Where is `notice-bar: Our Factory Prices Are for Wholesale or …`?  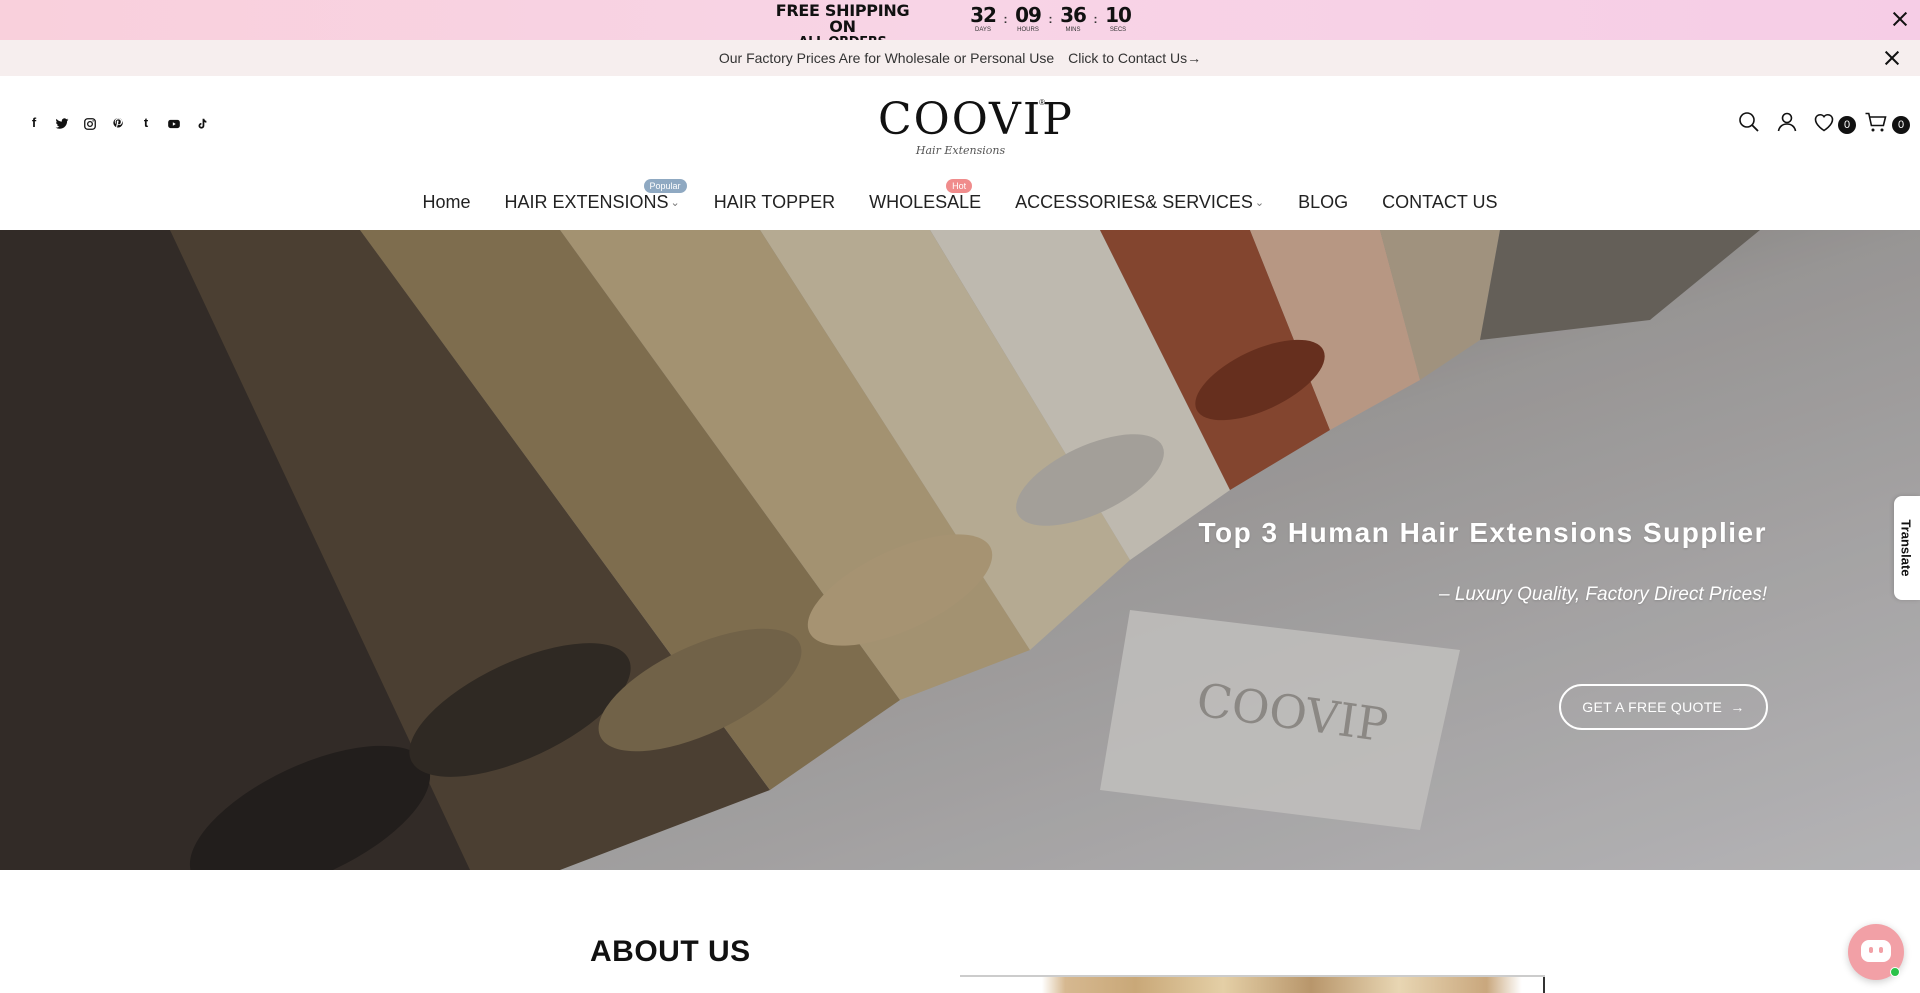
notice-bar: Our Factory Prices Are for Wholesale or … is located at coordinates (960, 58).